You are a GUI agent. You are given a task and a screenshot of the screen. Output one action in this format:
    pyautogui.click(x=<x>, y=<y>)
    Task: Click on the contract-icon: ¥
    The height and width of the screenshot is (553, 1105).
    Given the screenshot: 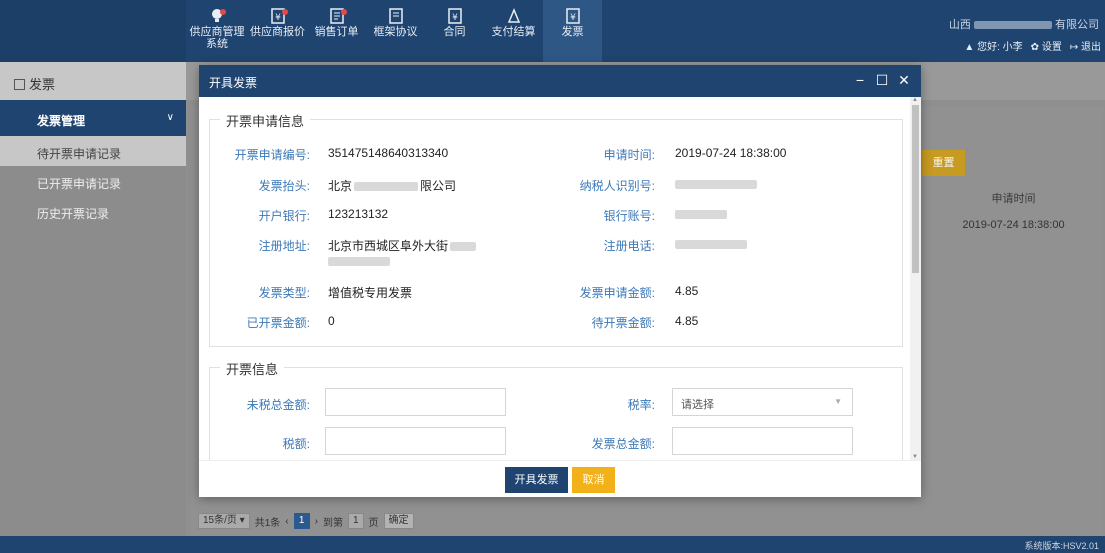 What is the action you would take?
    pyautogui.click(x=454, y=16)
    